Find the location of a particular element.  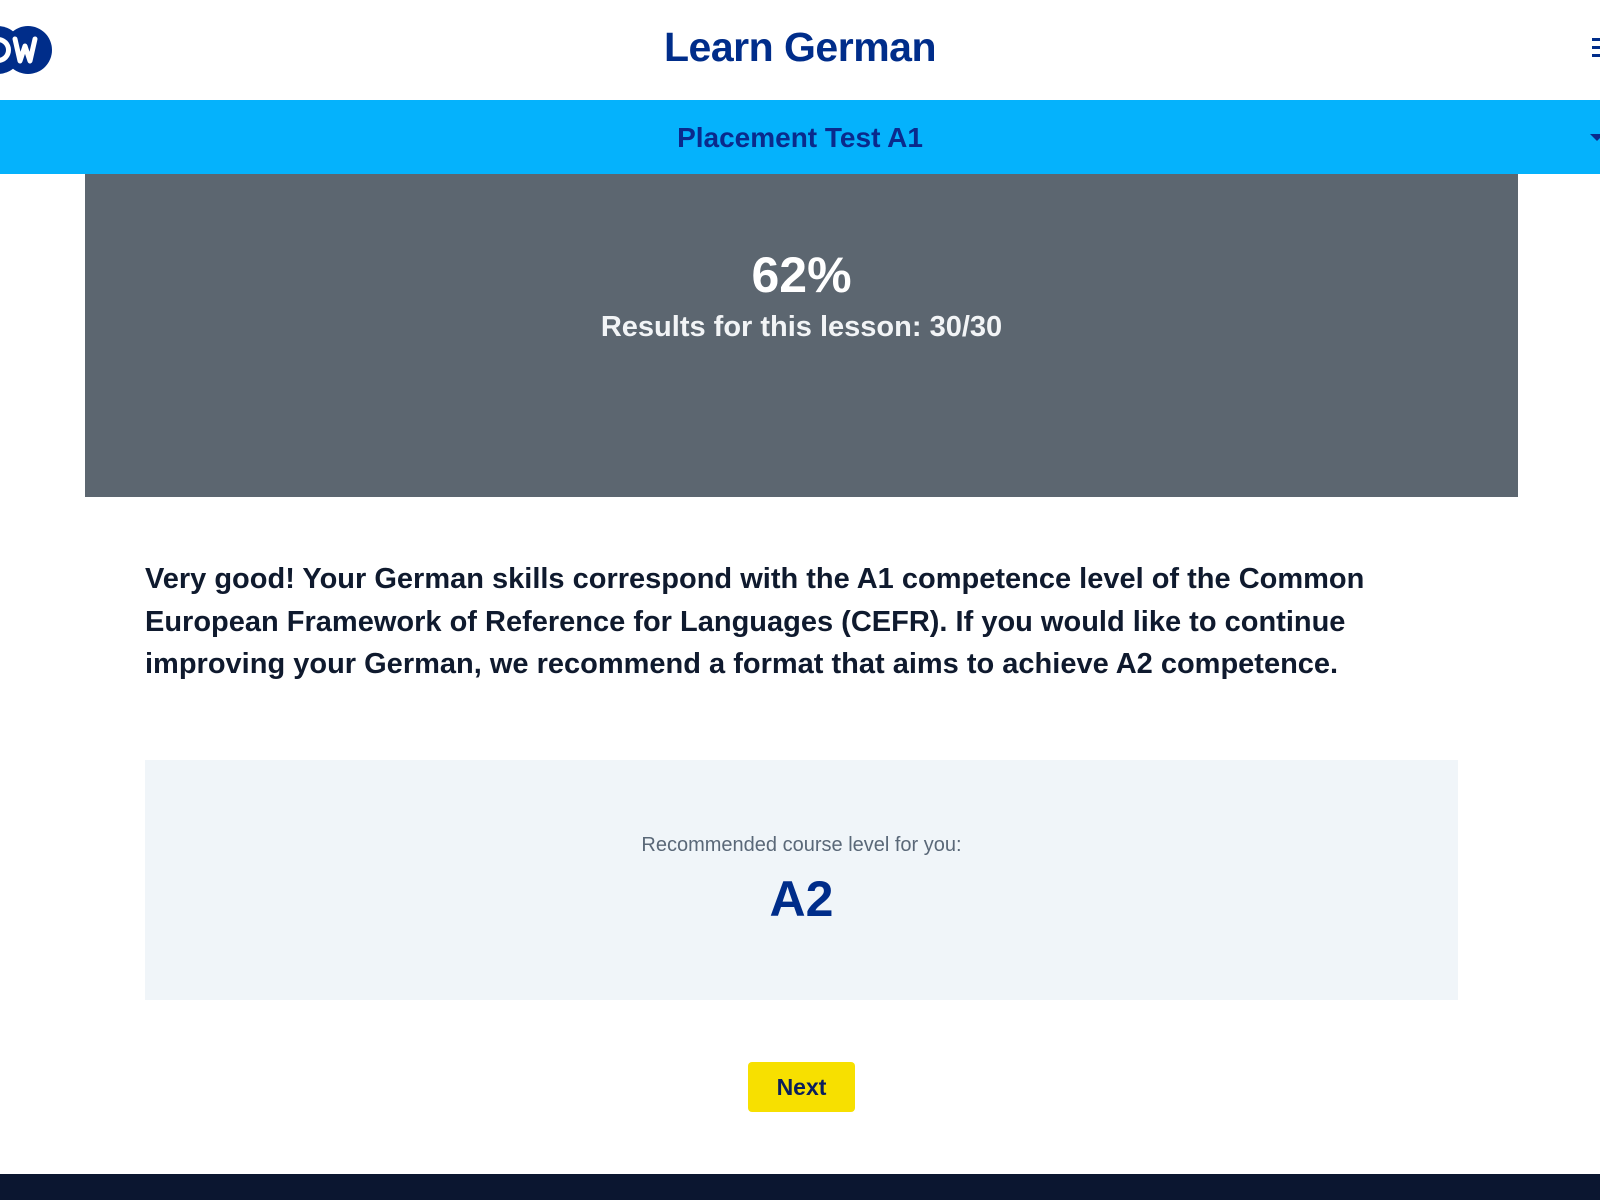

recommended-level: A2 is located at coordinates (801, 899).